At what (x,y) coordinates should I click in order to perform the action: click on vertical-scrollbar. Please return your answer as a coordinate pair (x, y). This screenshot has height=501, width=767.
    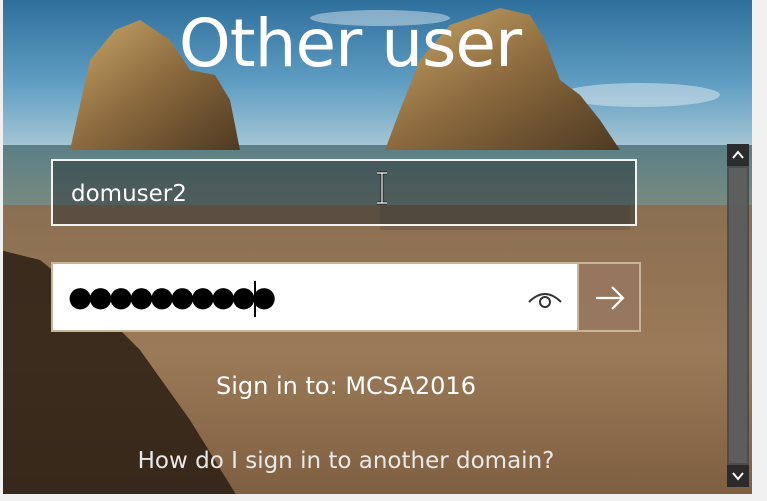
    Looking at the image, I should click on (738, 315).